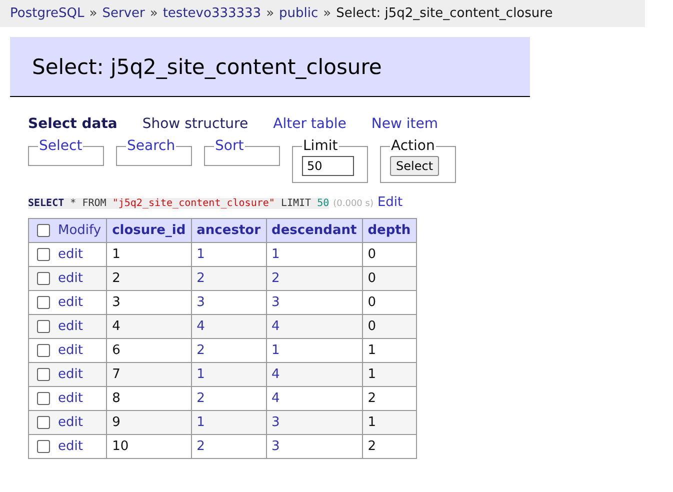 The height and width of the screenshot is (492, 673). What do you see at coordinates (404, 124) in the screenshot?
I see `menu-link: New item` at bounding box center [404, 124].